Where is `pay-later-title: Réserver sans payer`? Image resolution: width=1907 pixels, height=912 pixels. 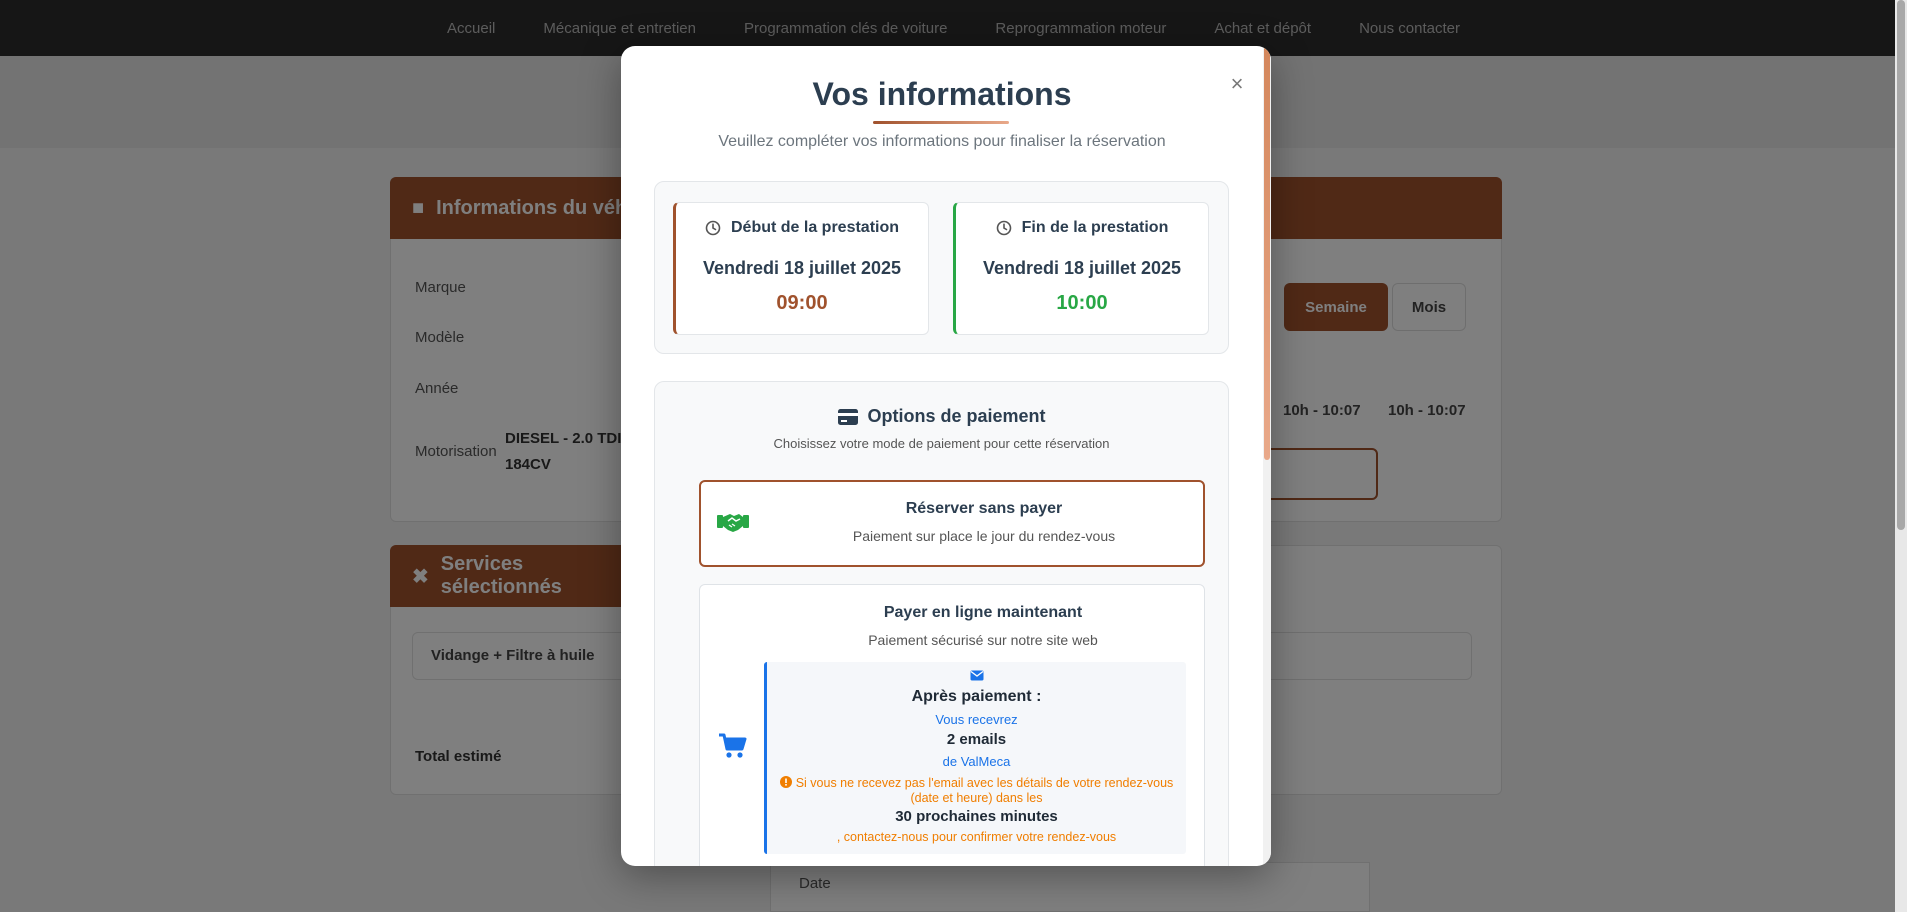 pay-later-title: Réserver sans payer is located at coordinates (984, 508).